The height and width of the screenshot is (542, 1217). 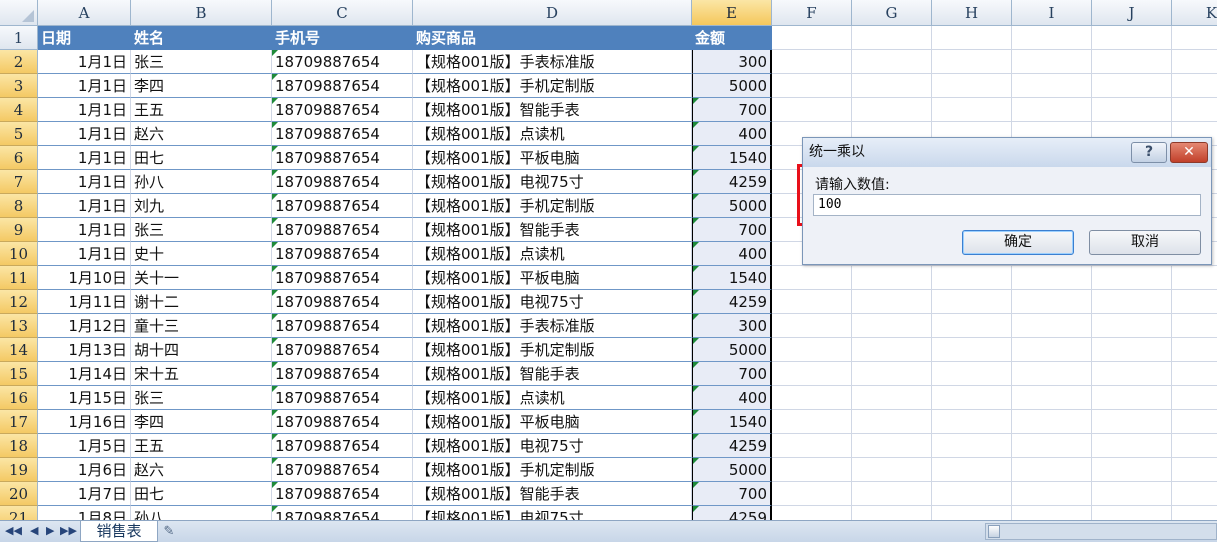 I want to click on column-header-c: C, so click(x=342, y=13).